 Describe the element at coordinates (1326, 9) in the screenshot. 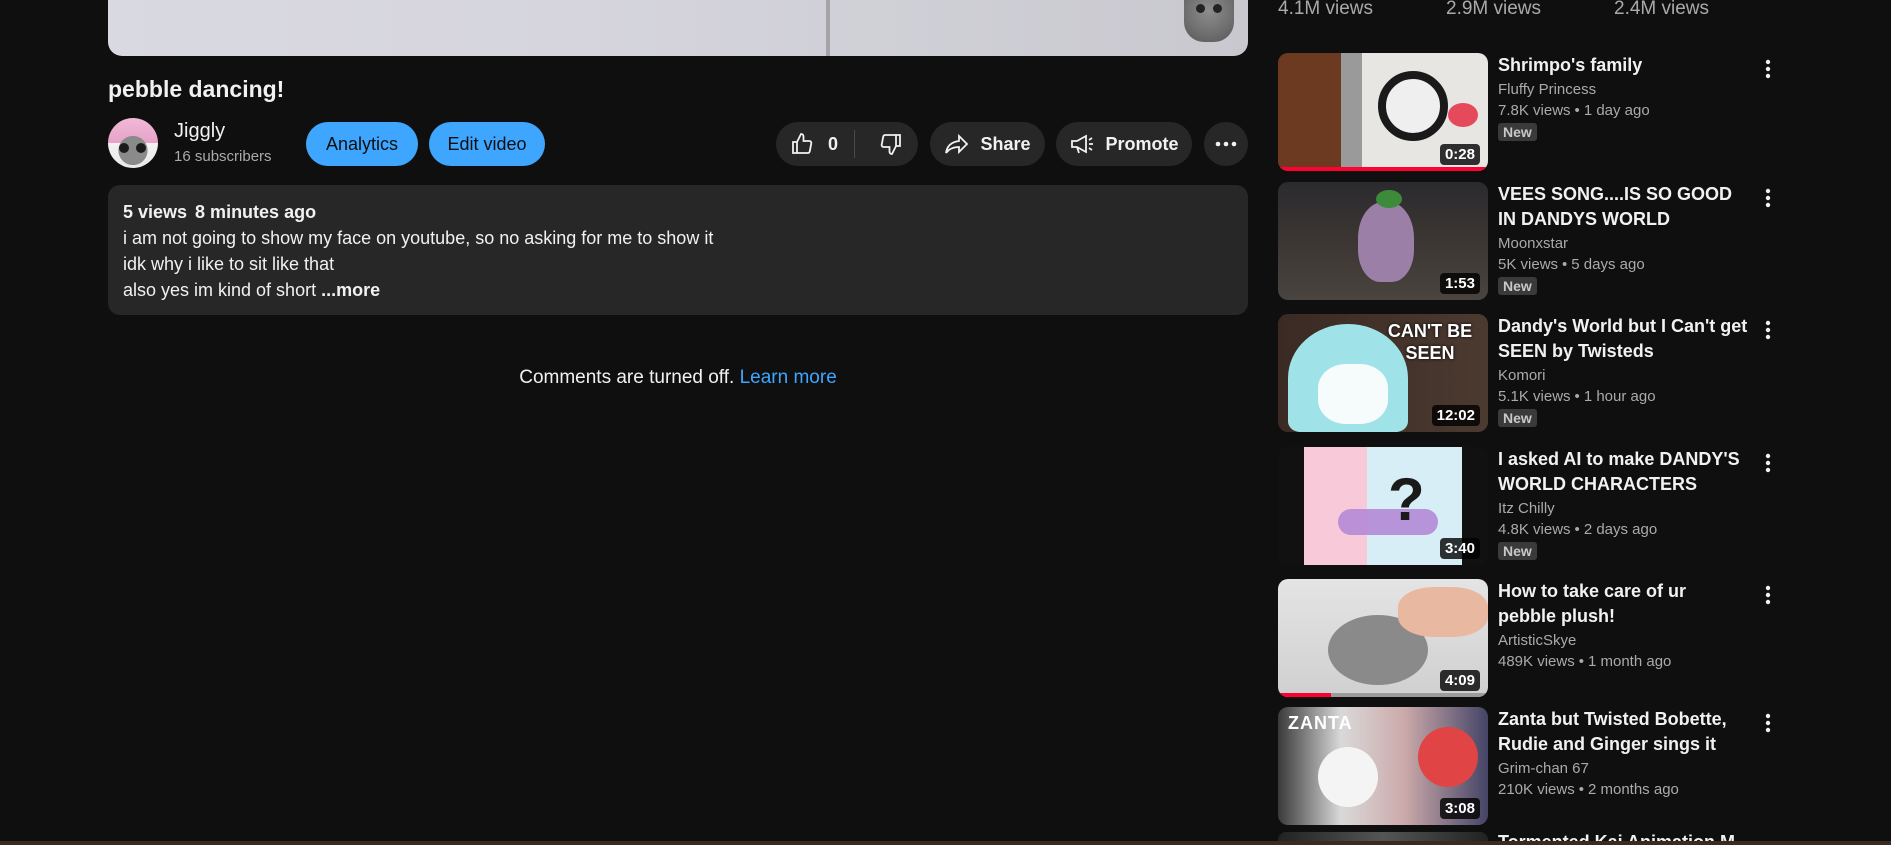

I see `view-count-label: 4.1M views` at that location.